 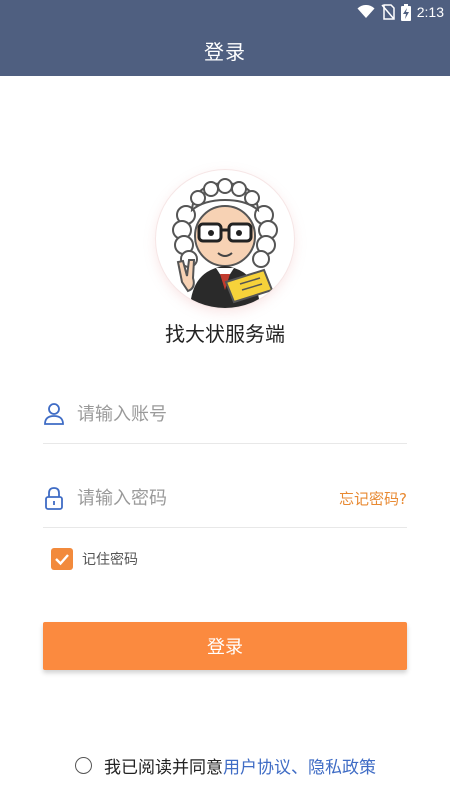 I want to click on account-field, so click(x=225, y=414).